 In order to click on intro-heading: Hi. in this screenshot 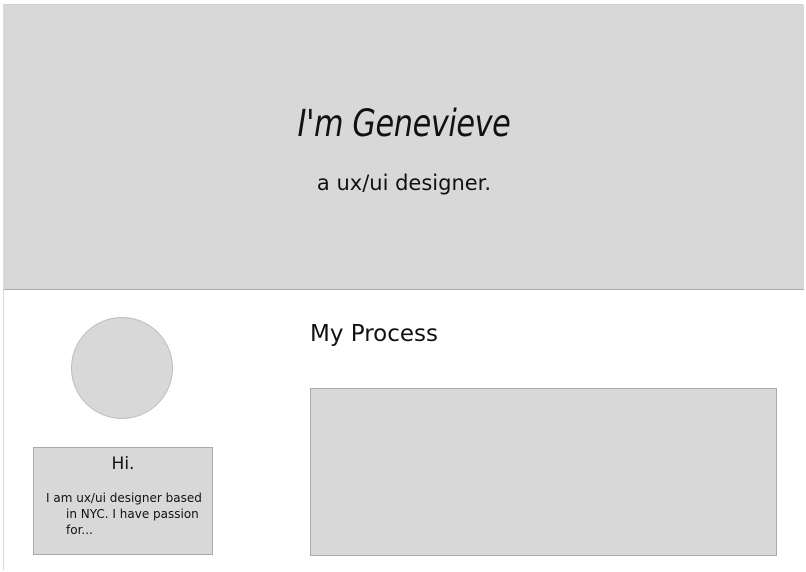, I will do `click(123, 464)`.